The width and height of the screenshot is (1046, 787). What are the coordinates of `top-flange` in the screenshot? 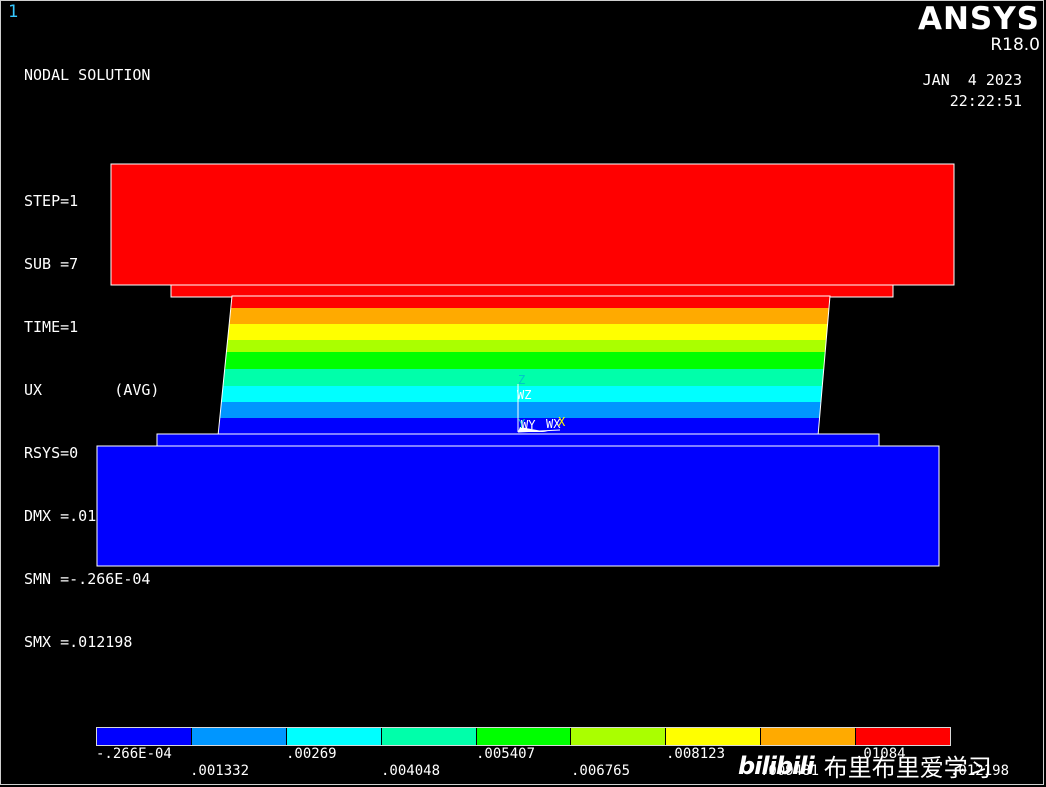 It's located at (532, 291).